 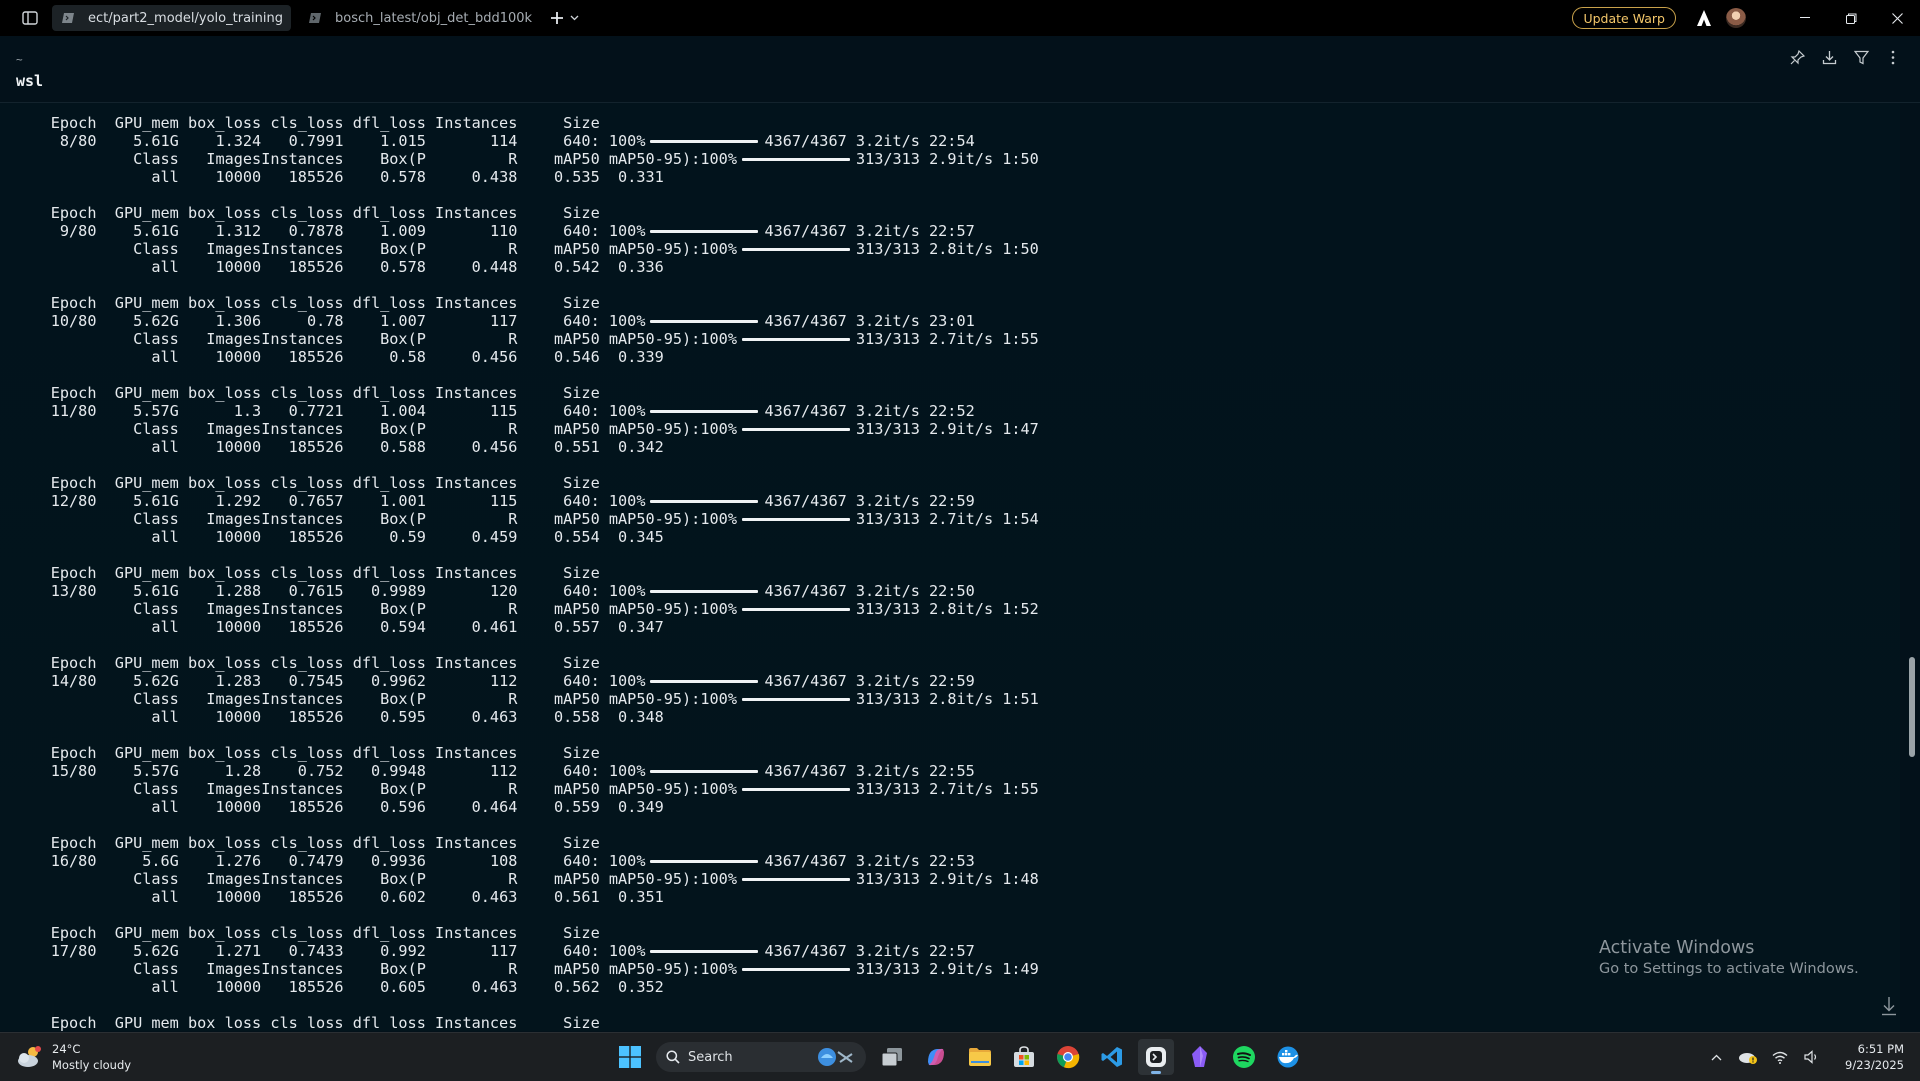 What do you see at coordinates (494, 447) in the screenshot?
I see `val-r: 0.456` at bounding box center [494, 447].